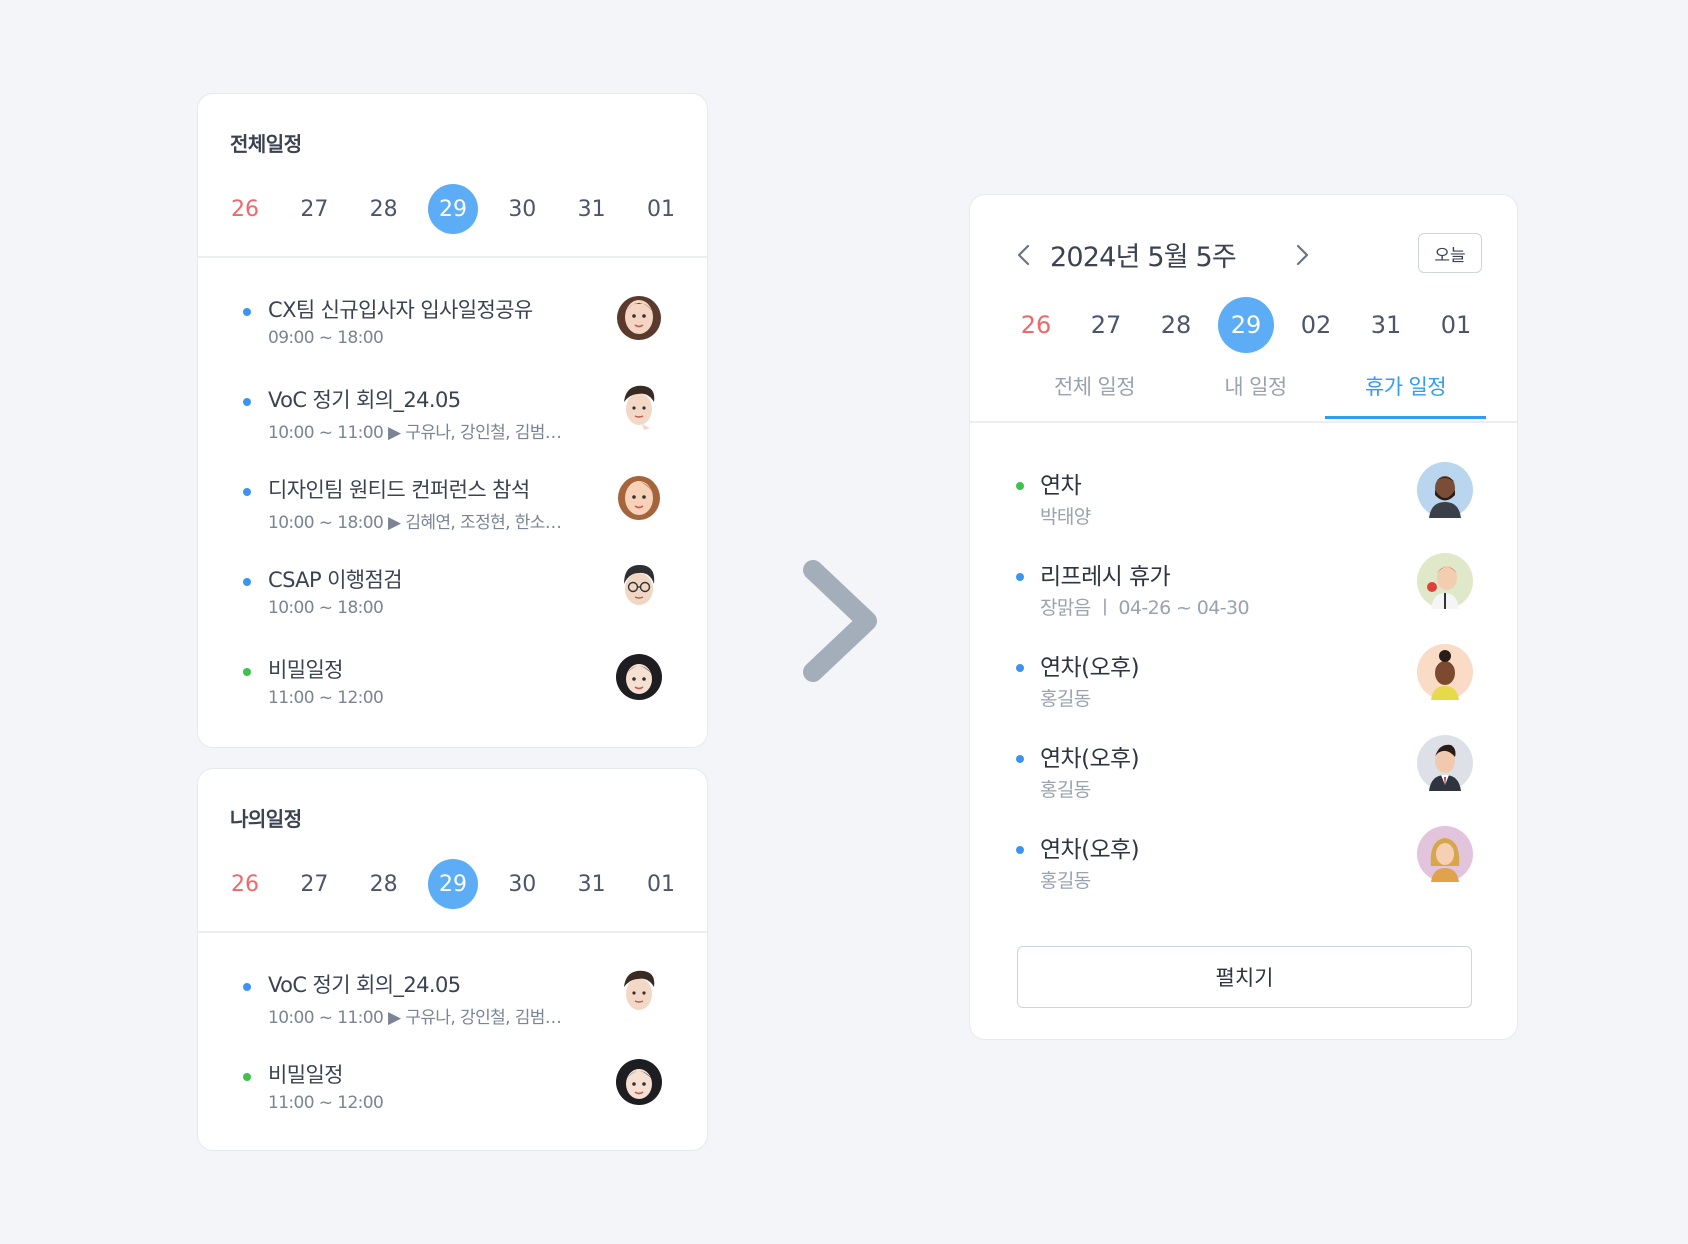 The width and height of the screenshot is (1688, 1244). Describe the element at coordinates (1244, 977) in the screenshot. I see `expand-button: 펼치기` at that location.